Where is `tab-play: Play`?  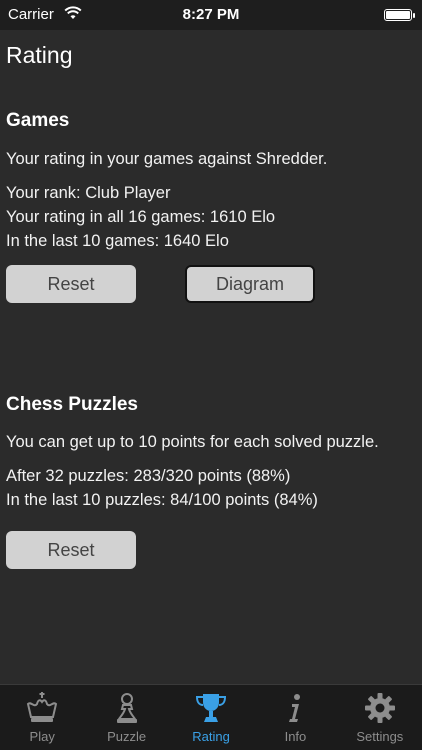 tab-play: Play is located at coordinates (42, 717).